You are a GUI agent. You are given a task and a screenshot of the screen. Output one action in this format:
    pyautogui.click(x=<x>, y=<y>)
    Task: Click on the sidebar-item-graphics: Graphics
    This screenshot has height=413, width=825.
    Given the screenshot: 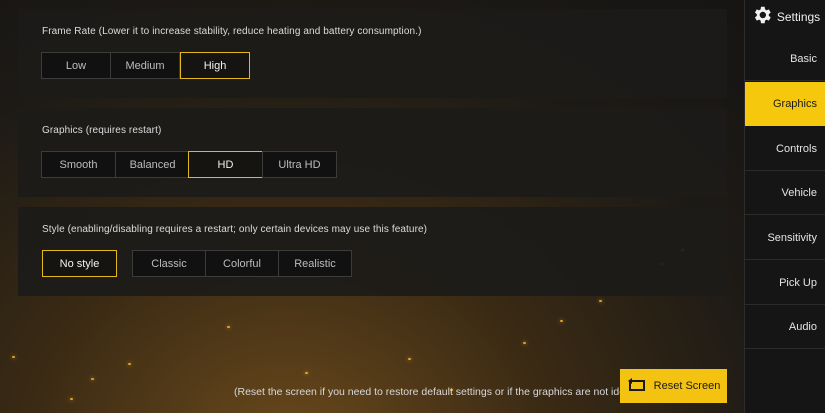 What is the action you would take?
    pyautogui.click(x=785, y=104)
    